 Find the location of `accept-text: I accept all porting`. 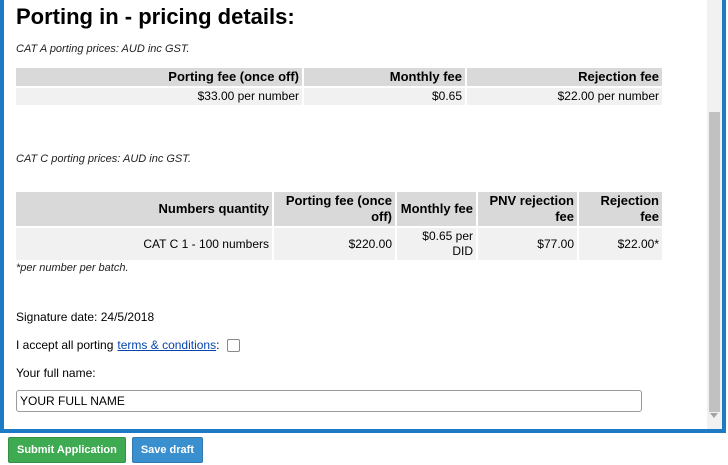

accept-text: I accept all porting is located at coordinates (65, 345).